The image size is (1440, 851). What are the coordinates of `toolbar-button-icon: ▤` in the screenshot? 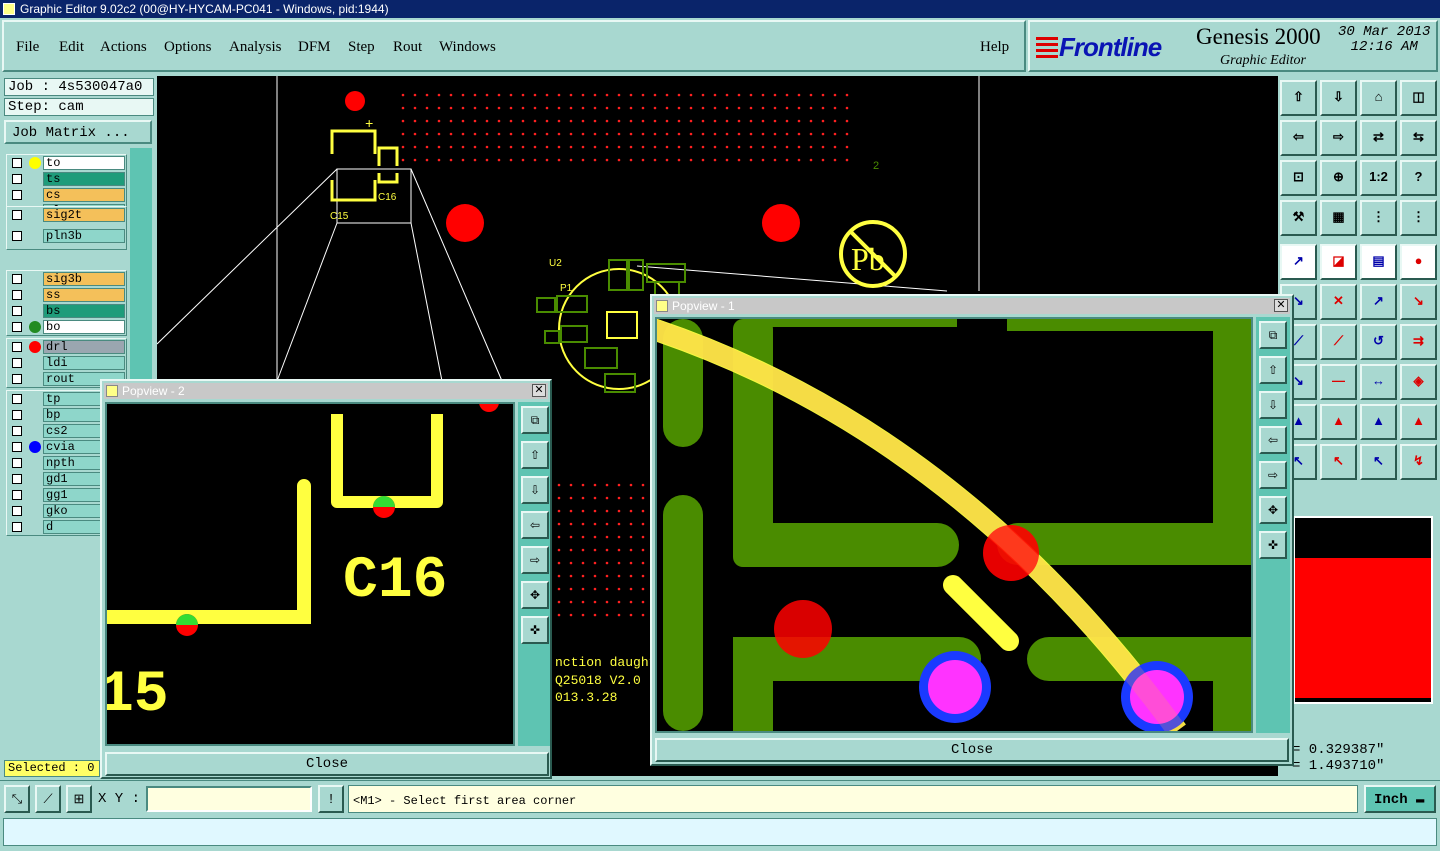 It's located at (1378, 262).